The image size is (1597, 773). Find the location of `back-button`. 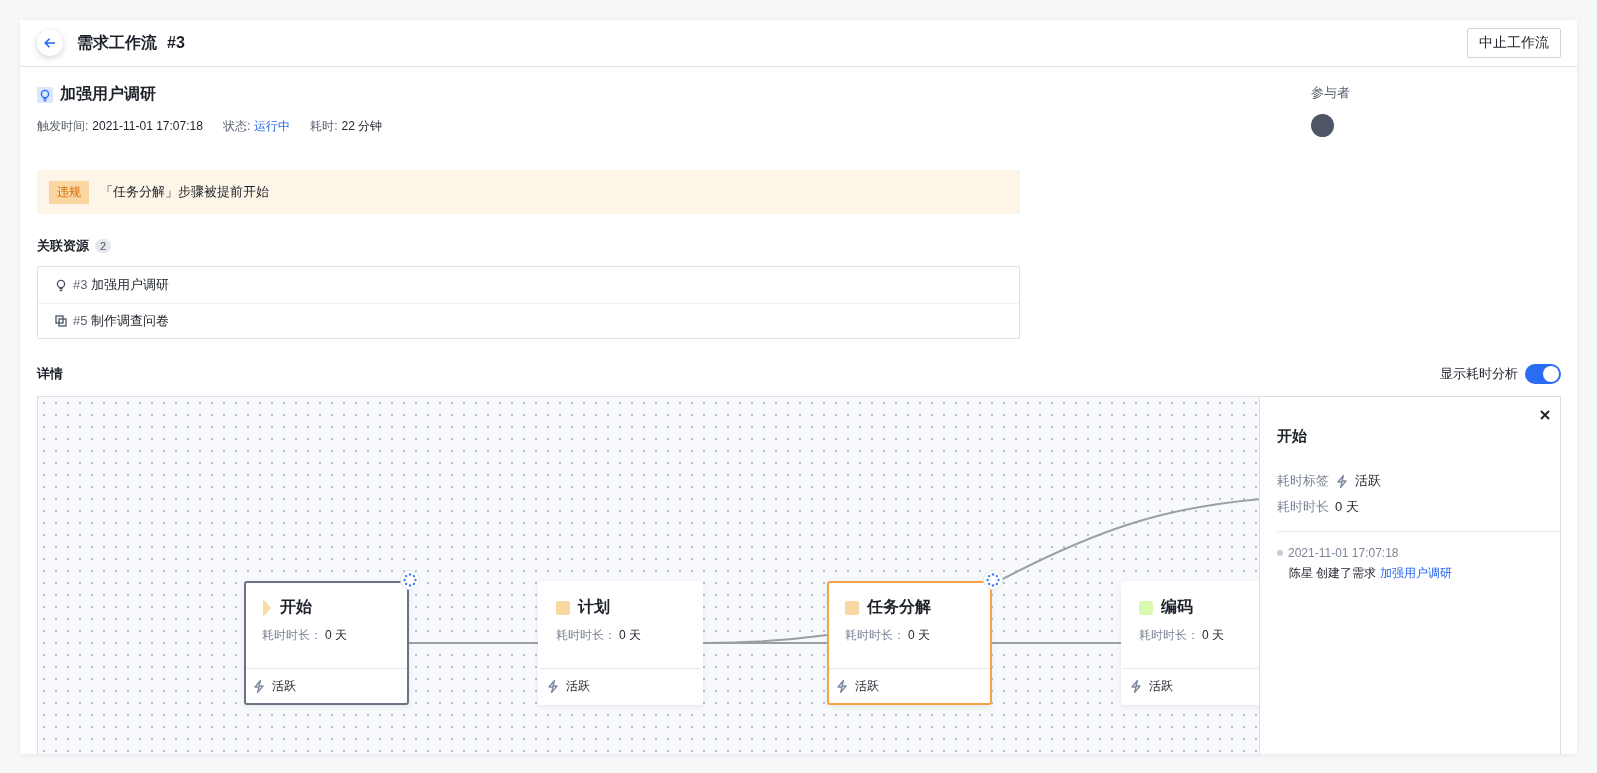

back-button is located at coordinates (50, 43).